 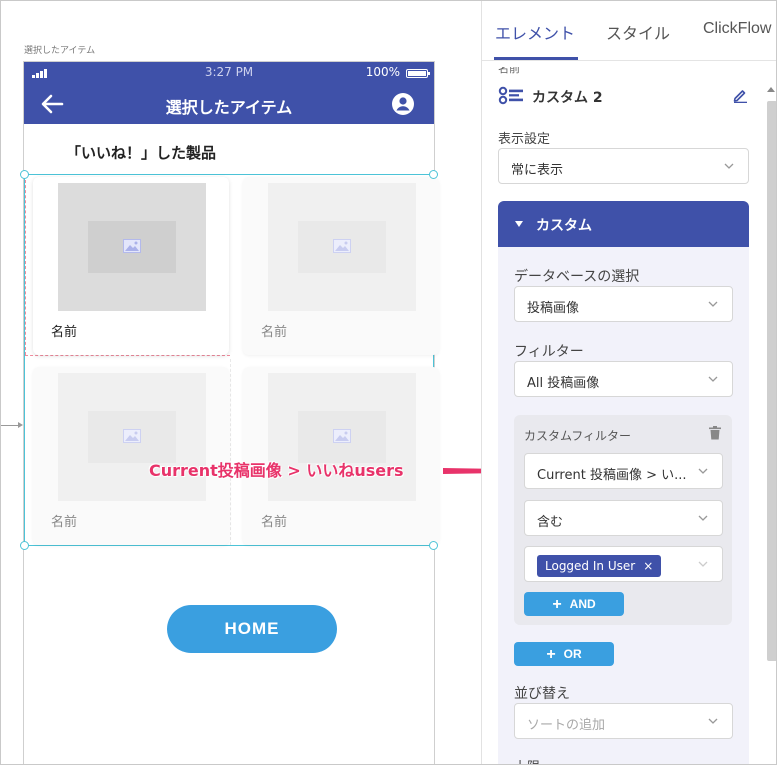 I want to click on database-select-label: データベースの選択, so click(x=577, y=277).